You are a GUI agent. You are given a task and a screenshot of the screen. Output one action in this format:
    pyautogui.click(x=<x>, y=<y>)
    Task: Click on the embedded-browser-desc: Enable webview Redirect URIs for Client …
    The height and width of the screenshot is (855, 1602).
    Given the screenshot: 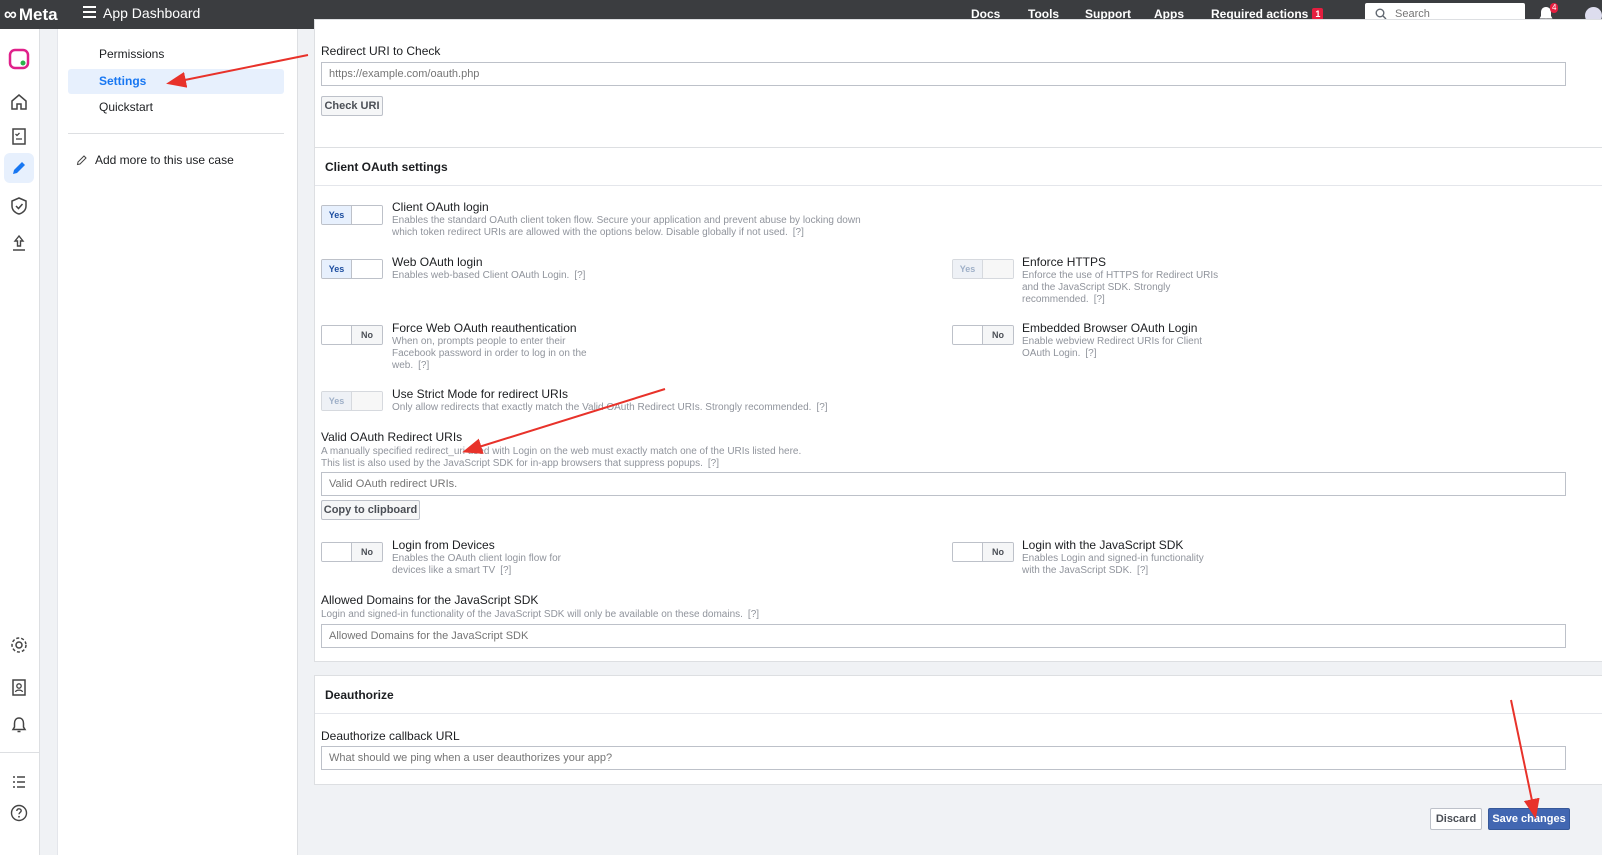 What is the action you would take?
    pyautogui.click(x=1112, y=347)
    